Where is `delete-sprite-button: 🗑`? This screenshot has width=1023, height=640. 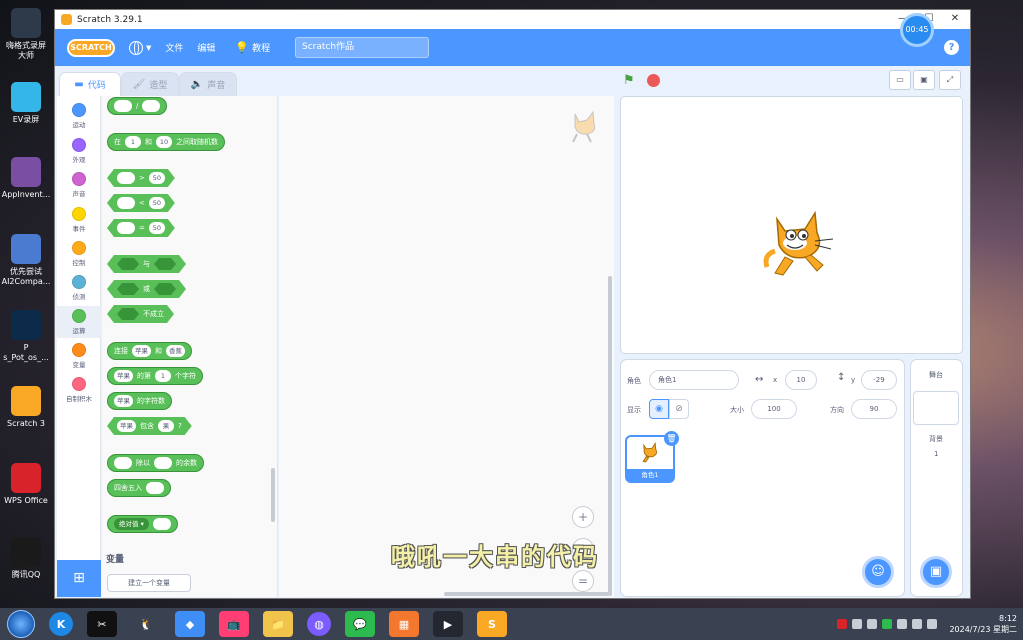 delete-sprite-button: 🗑 is located at coordinates (671, 438).